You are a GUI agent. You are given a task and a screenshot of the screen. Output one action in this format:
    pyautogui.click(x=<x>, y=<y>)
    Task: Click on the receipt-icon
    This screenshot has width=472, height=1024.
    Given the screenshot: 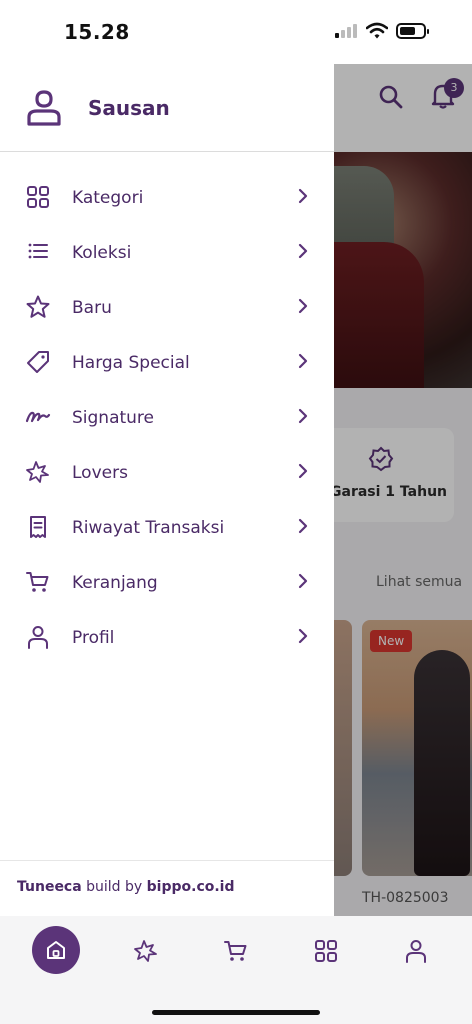 What is the action you would take?
    pyautogui.click(x=38, y=527)
    